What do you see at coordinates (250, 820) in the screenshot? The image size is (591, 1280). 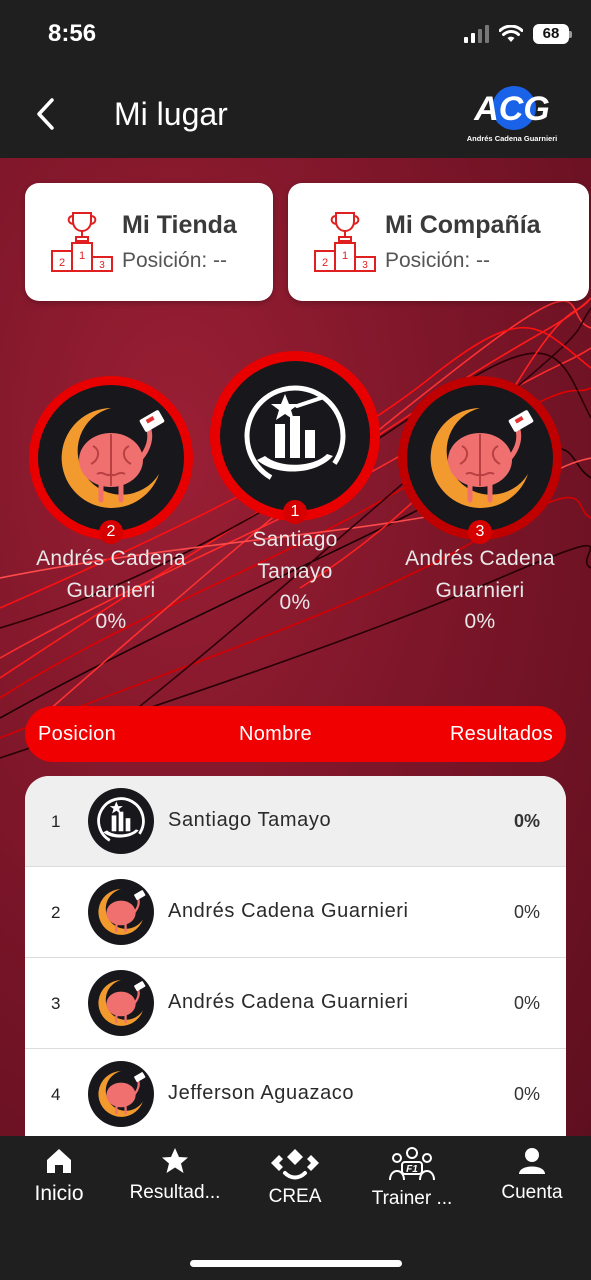 I see `row-name: Santiago Tamayo` at bounding box center [250, 820].